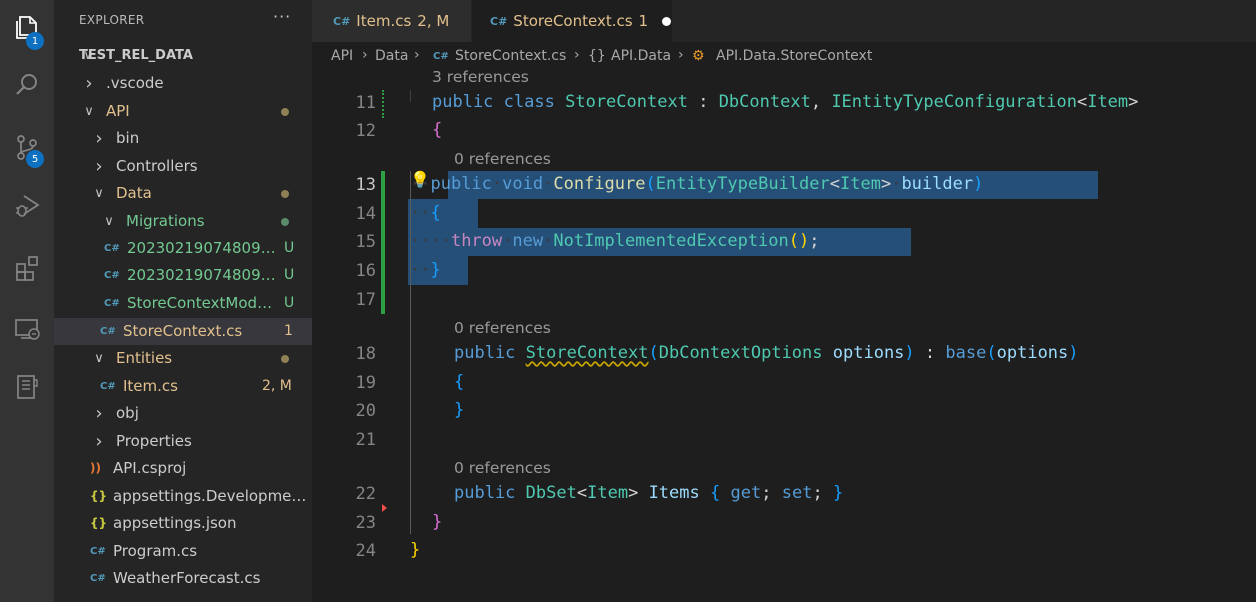 This screenshot has width=1256, height=602. Describe the element at coordinates (27, 389) in the screenshot. I see `notebook-button` at that location.